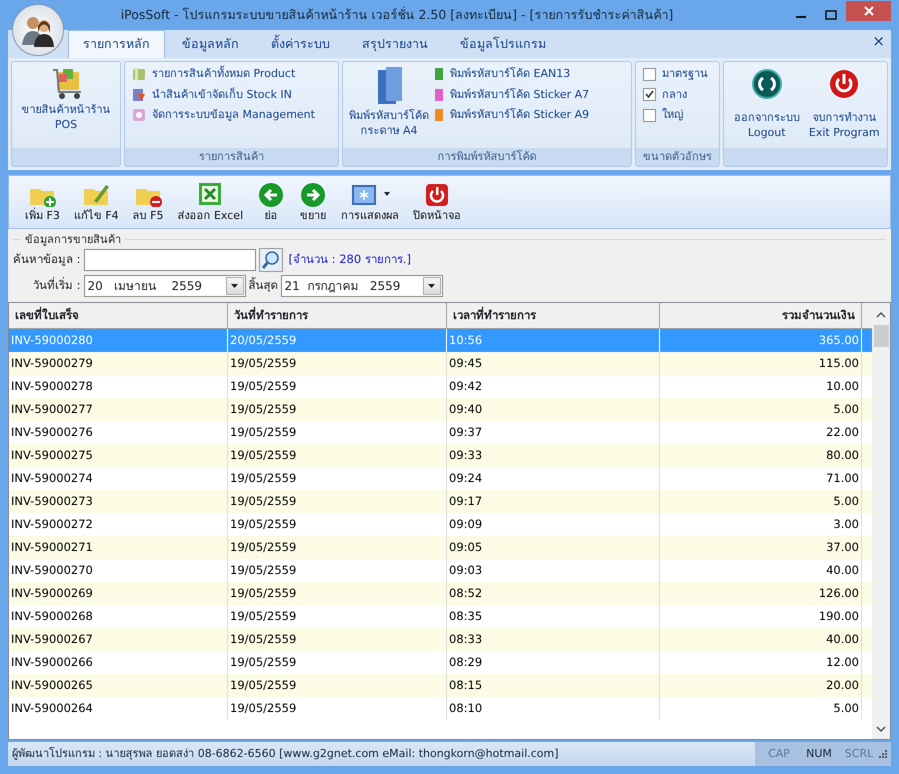 This screenshot has width=899, height=774. I want to click on table-cell: 19/05/2559, so click(337, 708).